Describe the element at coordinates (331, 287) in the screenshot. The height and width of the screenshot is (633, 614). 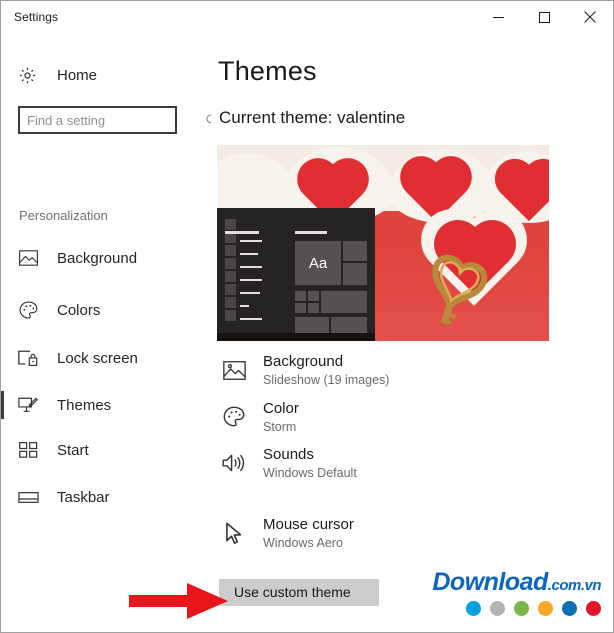
I see `overlay-tile-grid: Aa` at that location.